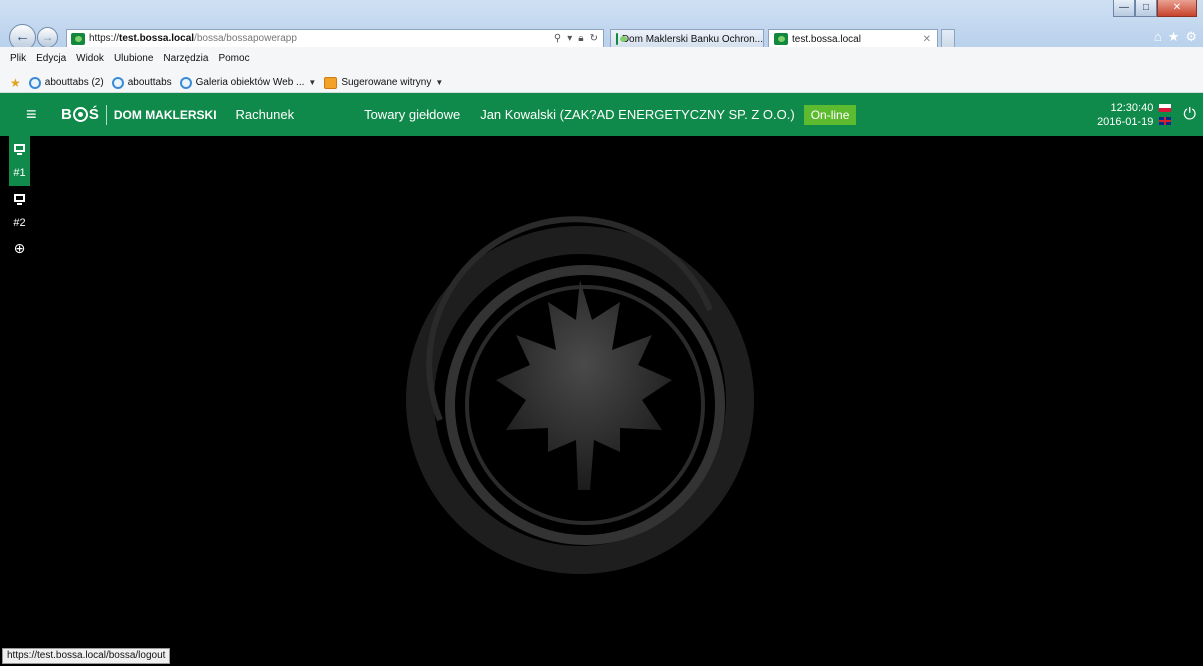 This screenshot has width=1203, height=666. What do you see at coordinates (66, 82) in the screenshot?
I see `favorite-abouttabs-2: abouttabs (2)` at bounding box center [66, 82].